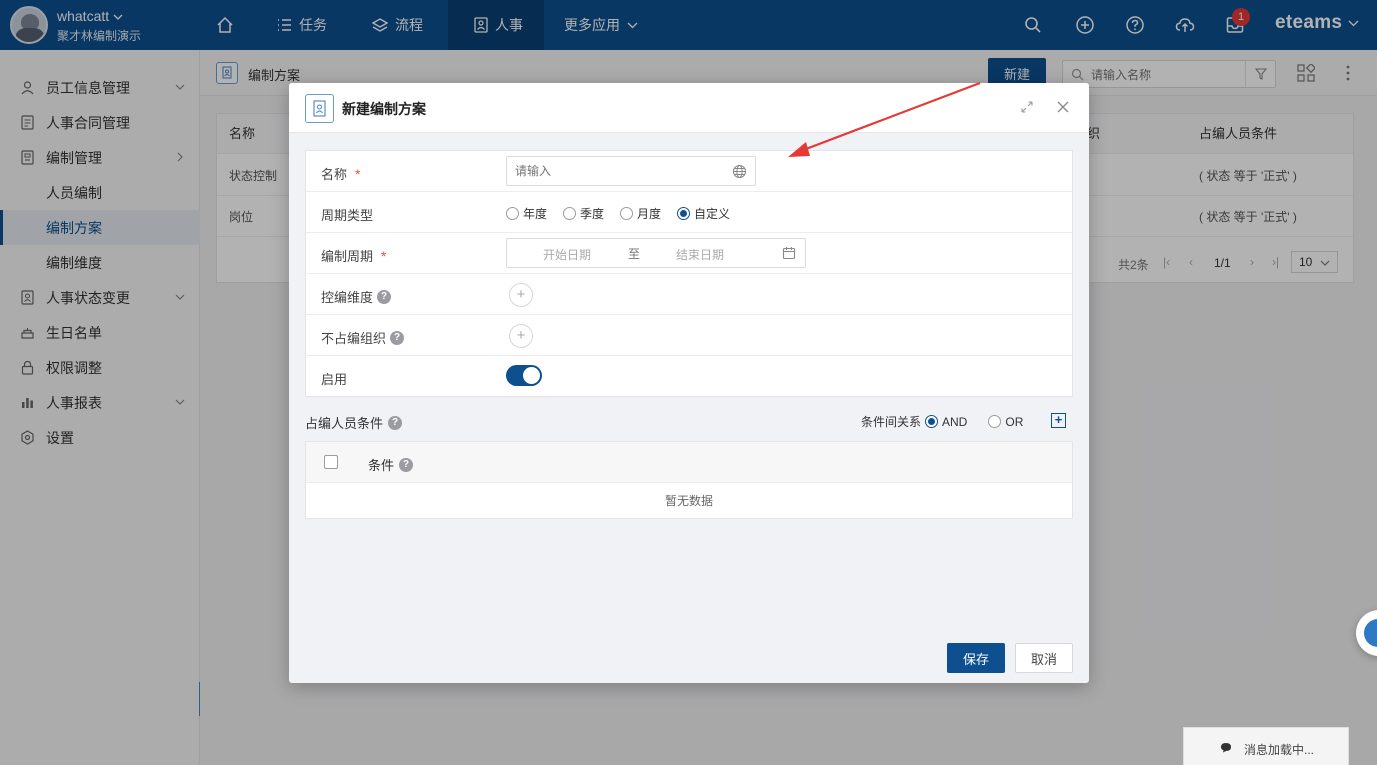 This screenshot has height=765, width=1377. I want to click on add-dimension-button: +, so click(521, 295).